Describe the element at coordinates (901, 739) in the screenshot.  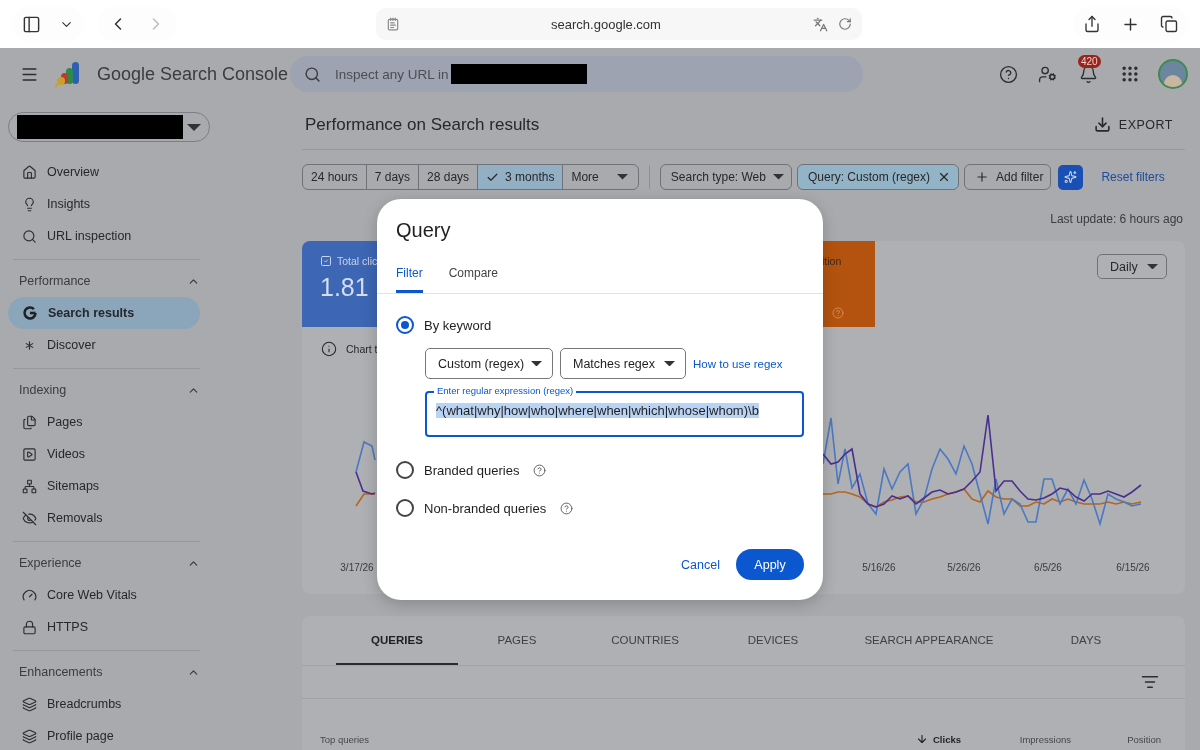
I see `column-header: Clicks` at that location.